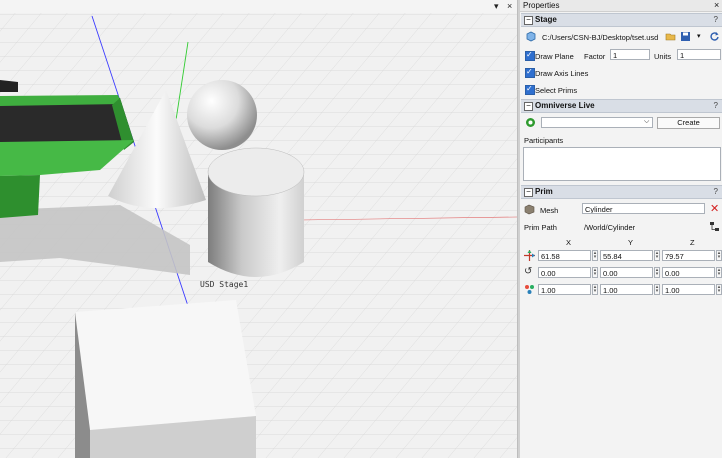 The width and height of the screenshot is (722, 458). I want to click on file-path-text: C:/Users/CSN-BJ/Desktop/tset.usd, so click(600, 37).